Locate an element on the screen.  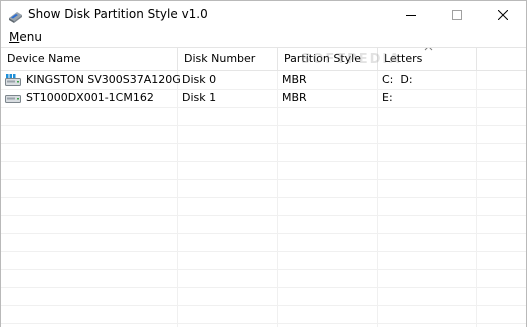
menu-item-menu: Menu is located at coordinates (25, 37).